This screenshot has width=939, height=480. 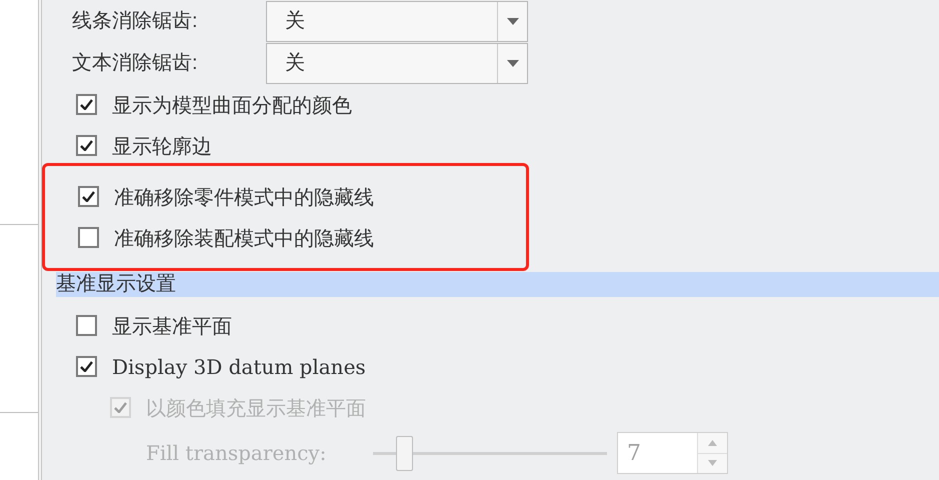 What do you see at coordinates (244, 197) in the screenshot?
I see `checkbox-label: 准确移除零件模式中的隐藏线` at bounding box center [244, 197].